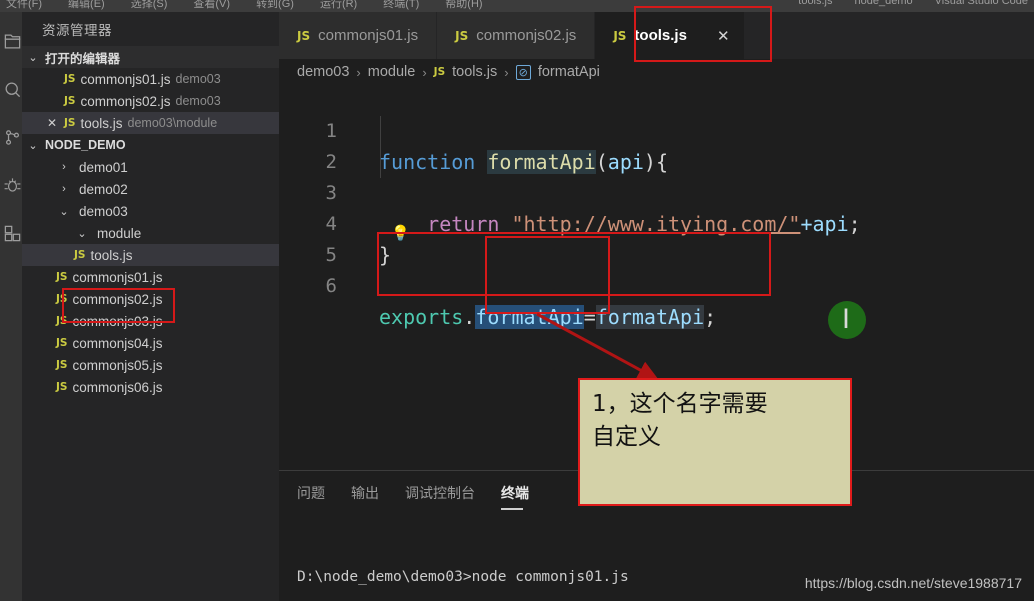 The width and height of the screenshot is (1034, 601). I want to click on menu-item-select: 选择(S), so click(149, 5).